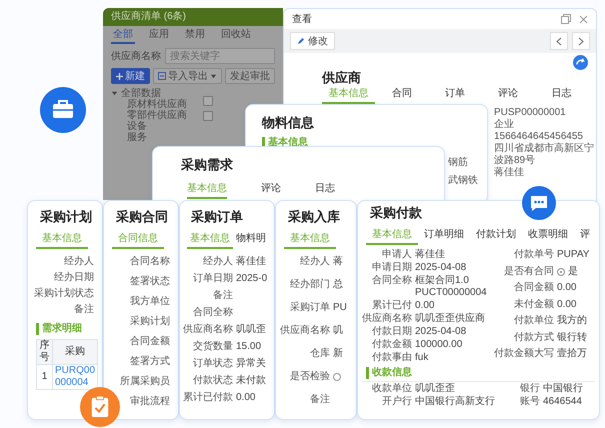 This screenshot has width=605, height=428. I want to click on tree-item: 设备, so click(165, 126).